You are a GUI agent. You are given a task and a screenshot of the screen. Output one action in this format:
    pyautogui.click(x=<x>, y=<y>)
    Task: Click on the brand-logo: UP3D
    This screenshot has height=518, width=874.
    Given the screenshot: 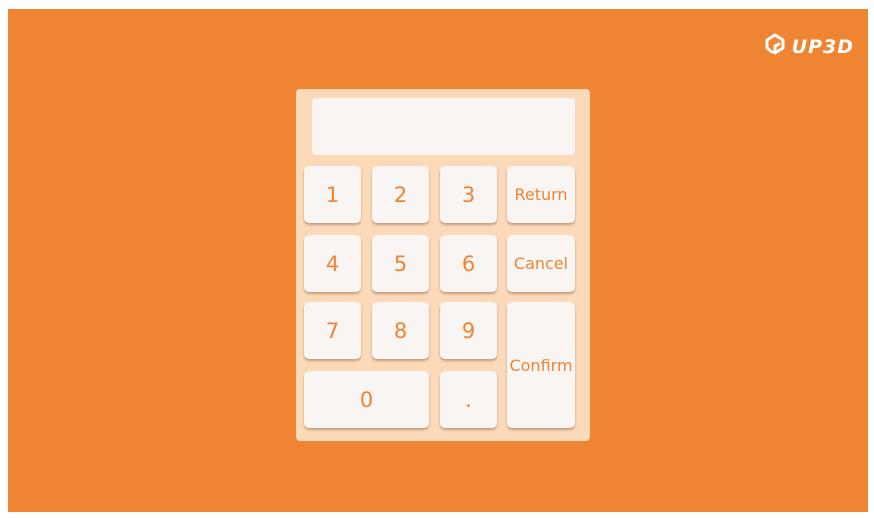 What is the action you would take?
    pyautogui.click(x=809, y=46)
    